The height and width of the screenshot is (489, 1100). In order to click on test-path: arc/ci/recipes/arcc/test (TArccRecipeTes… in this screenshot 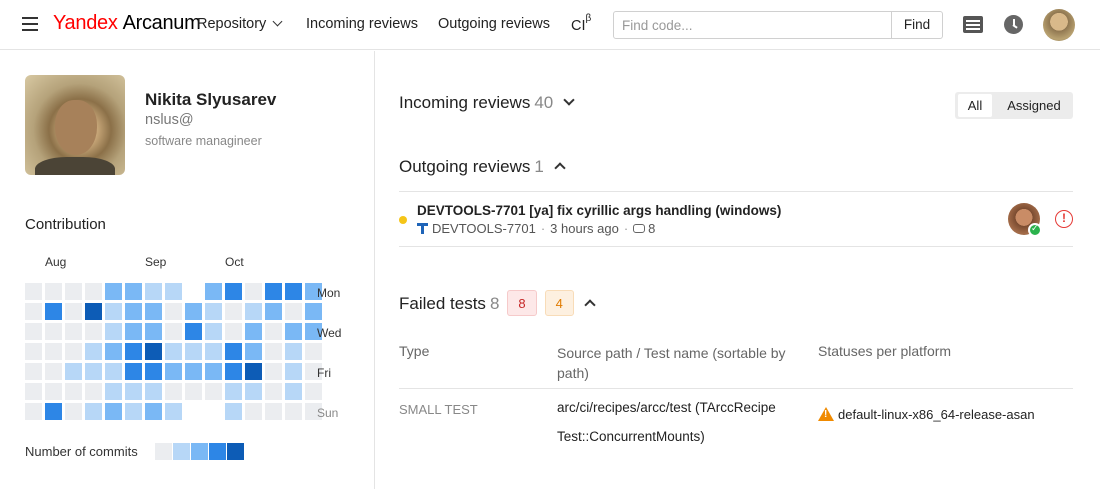, I will do `click(667, 422)`.